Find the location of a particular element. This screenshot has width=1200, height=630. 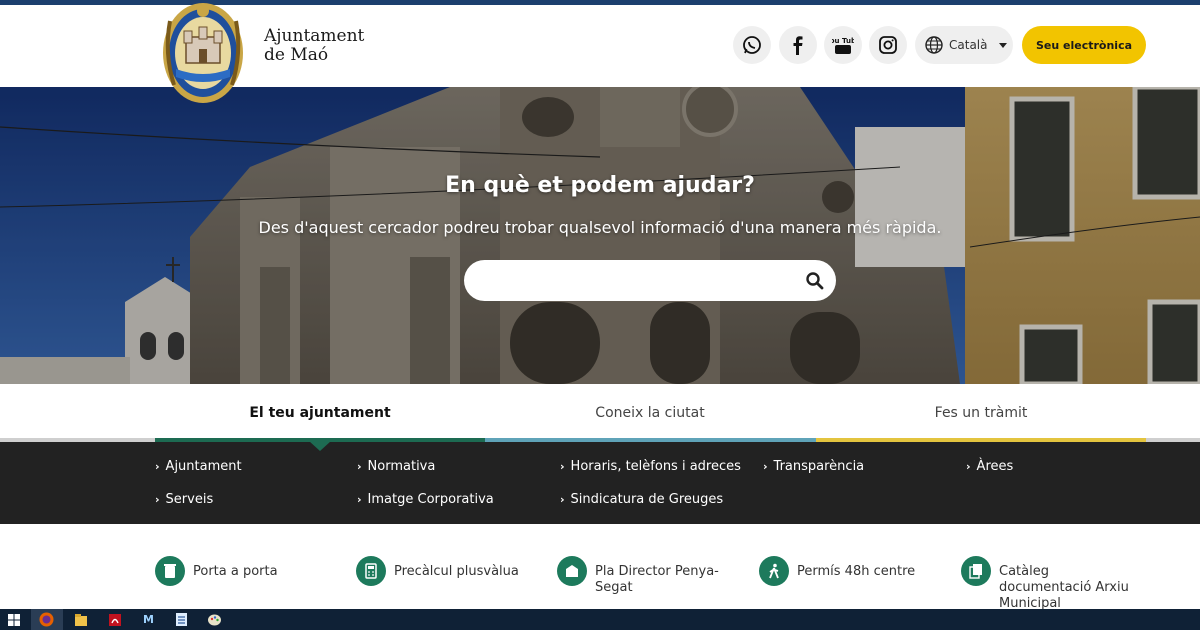

facebook-button is located at coordinates (798, 45).